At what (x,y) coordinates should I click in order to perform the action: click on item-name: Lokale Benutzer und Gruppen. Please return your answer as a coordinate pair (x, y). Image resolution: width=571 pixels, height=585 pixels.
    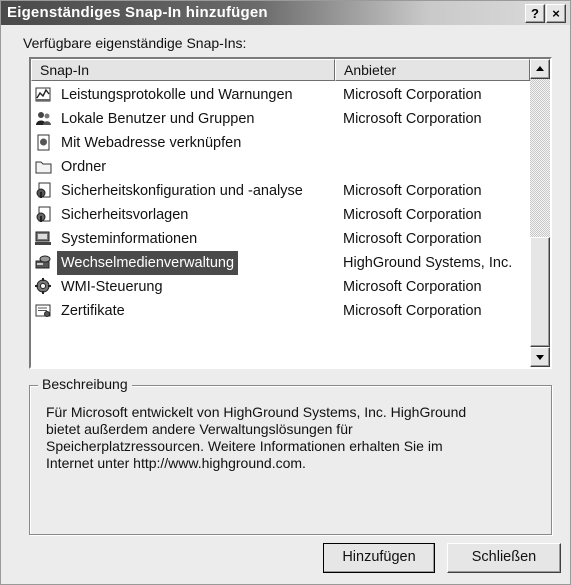
    Looking at the image, I should click on (158, 119).